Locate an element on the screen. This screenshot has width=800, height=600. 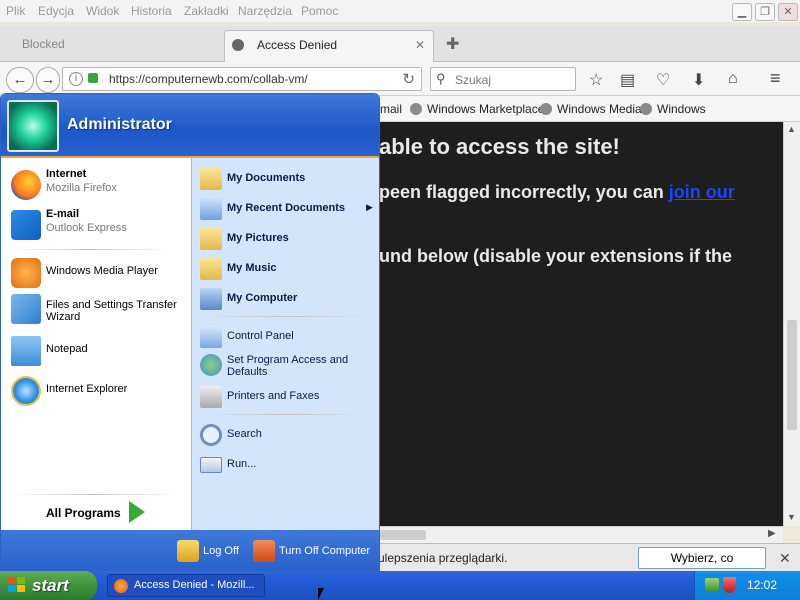
download-icon: ⬇ is located at coordinates (698, 80).